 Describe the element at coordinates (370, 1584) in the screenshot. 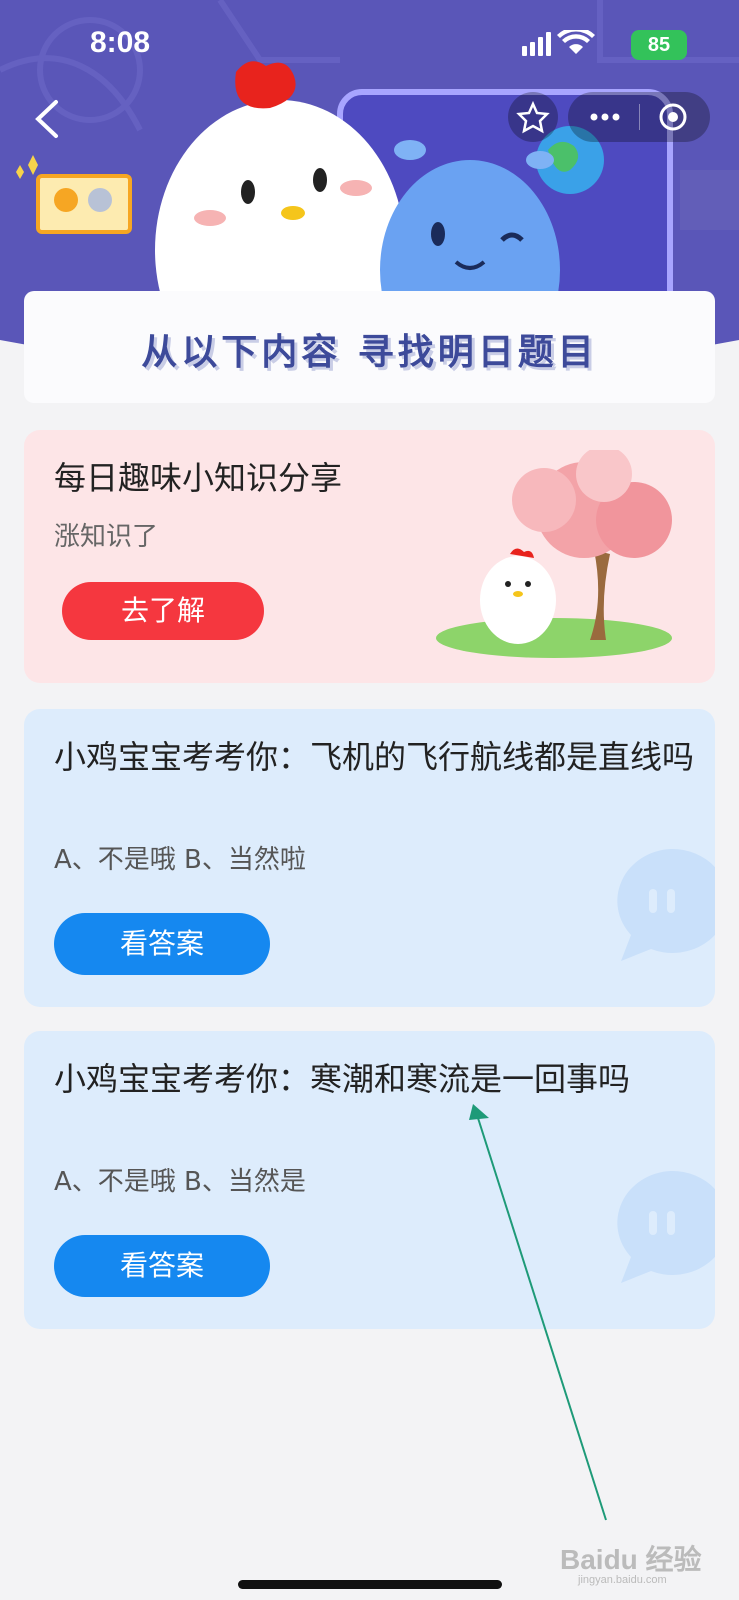

I see `home-indicator` at that location.